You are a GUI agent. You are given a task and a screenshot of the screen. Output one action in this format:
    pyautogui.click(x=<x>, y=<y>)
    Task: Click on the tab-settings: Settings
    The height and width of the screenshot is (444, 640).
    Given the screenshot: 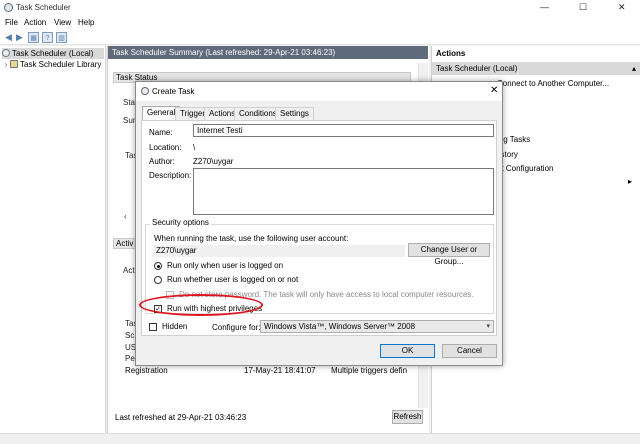 What is the action you would take?
    pyautogui.click(x=294, y=113)
    